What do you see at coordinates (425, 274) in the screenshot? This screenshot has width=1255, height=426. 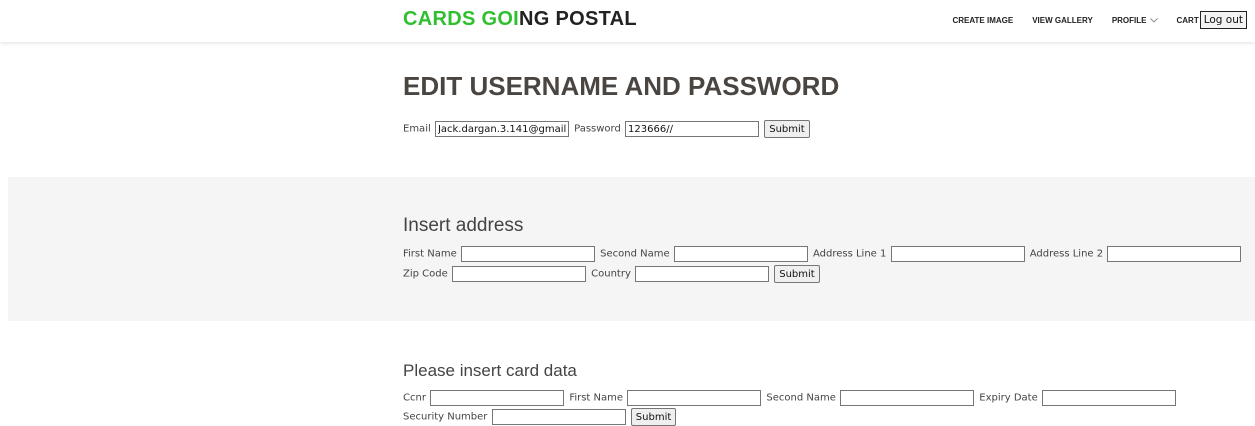 I see `zip-code-label: Zip Code` at bounding box center [425, 274].